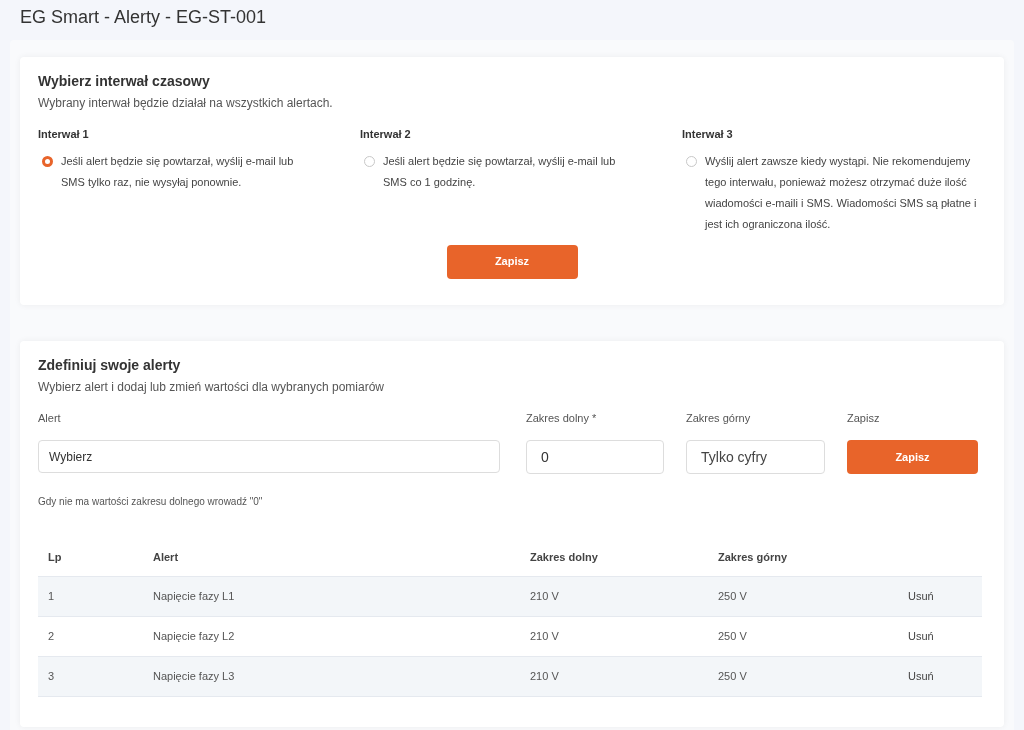  Describe the element at coordinates (51, 636) in the screenshot. I see `table-cell: 2` at that location.